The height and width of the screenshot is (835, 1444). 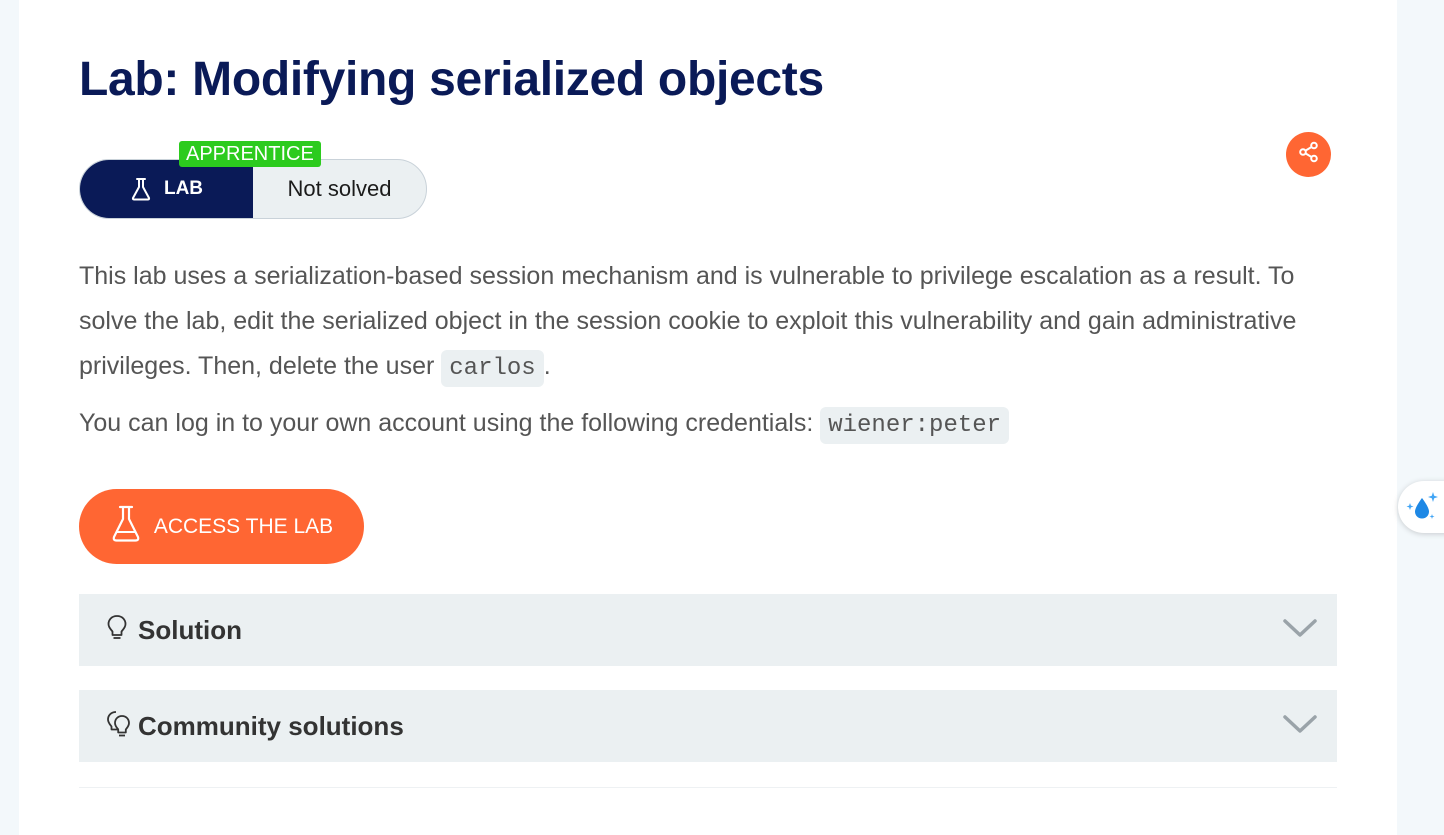 I want to click on lightbulb-icon, so click(x=117, y=630).